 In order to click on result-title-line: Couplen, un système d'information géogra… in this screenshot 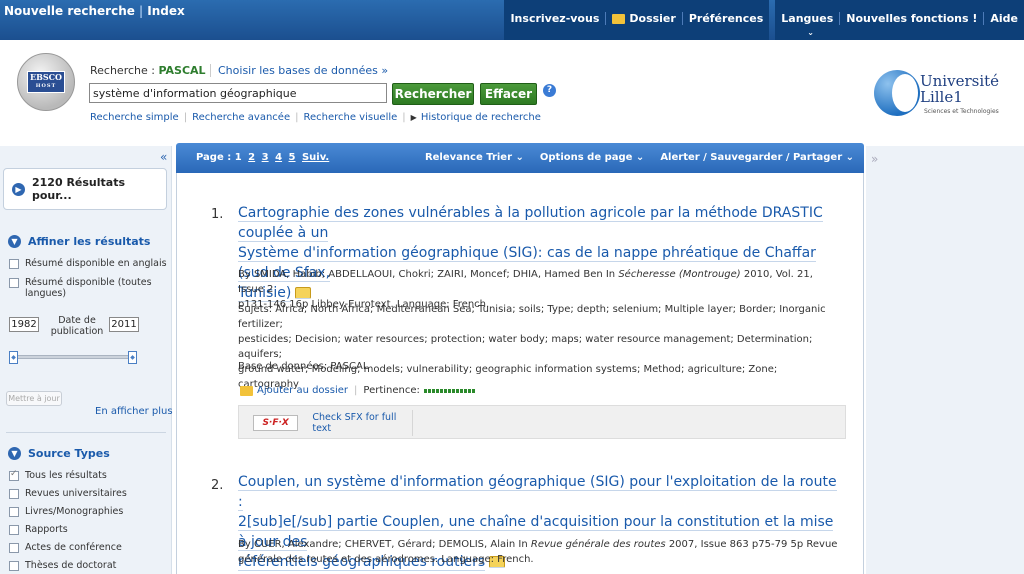, I will do `click(537, 492)`.